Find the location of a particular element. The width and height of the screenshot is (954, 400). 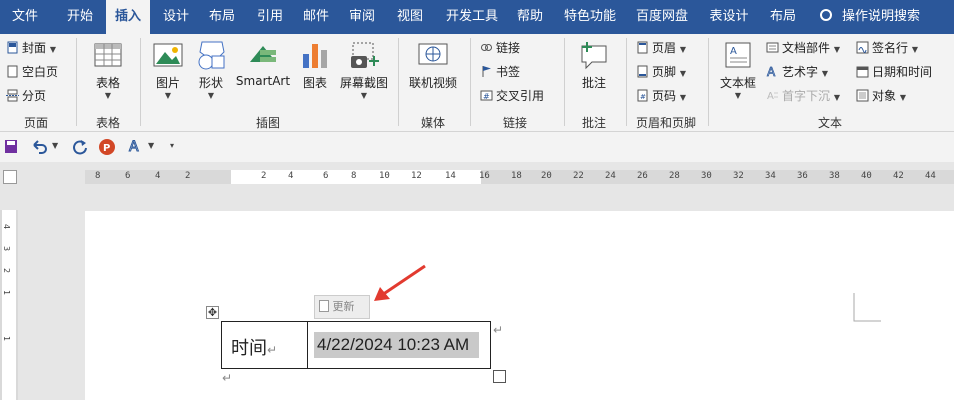

table-cell: 4/22/2024 10:23 AM is located at coordinates (399, 345).